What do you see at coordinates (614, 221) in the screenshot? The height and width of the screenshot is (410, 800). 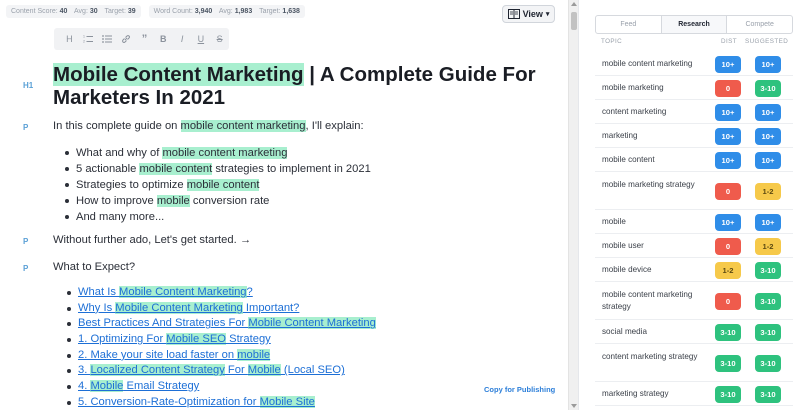 I see `topic-name: mobile` at bounding box center [614, 221].